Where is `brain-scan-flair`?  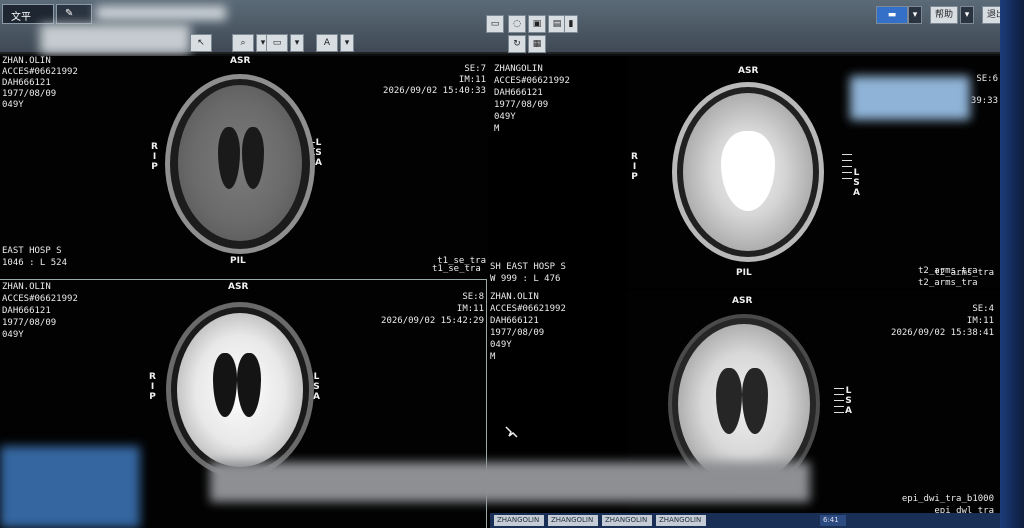 brain-scan-flair is located at coordinates (240, 390).